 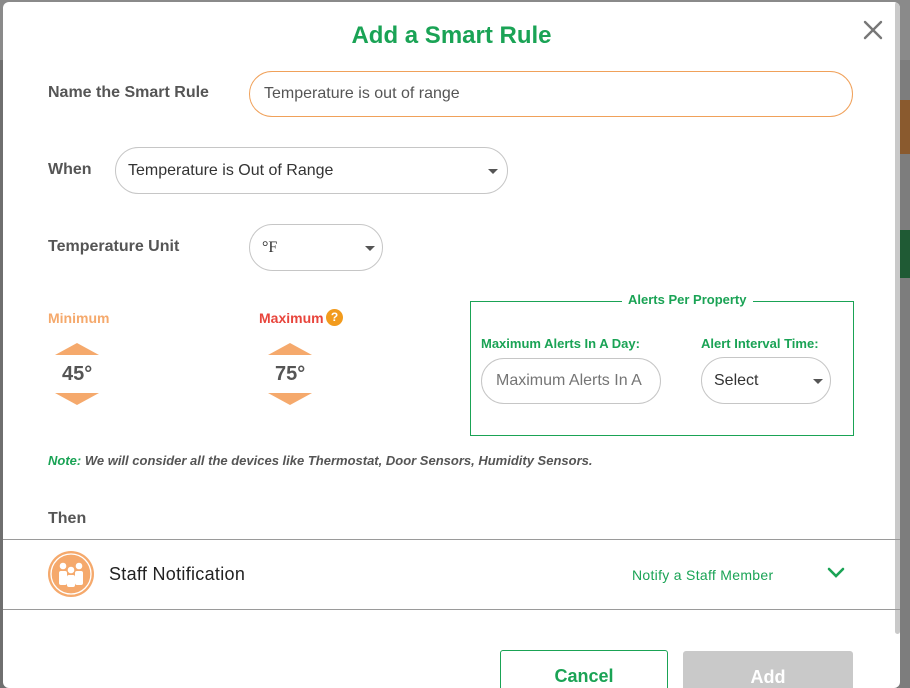 What do you see at coordinates (451, 609) in the screenshot?
I see `divider-bottom` at bounding box center [451, 609].